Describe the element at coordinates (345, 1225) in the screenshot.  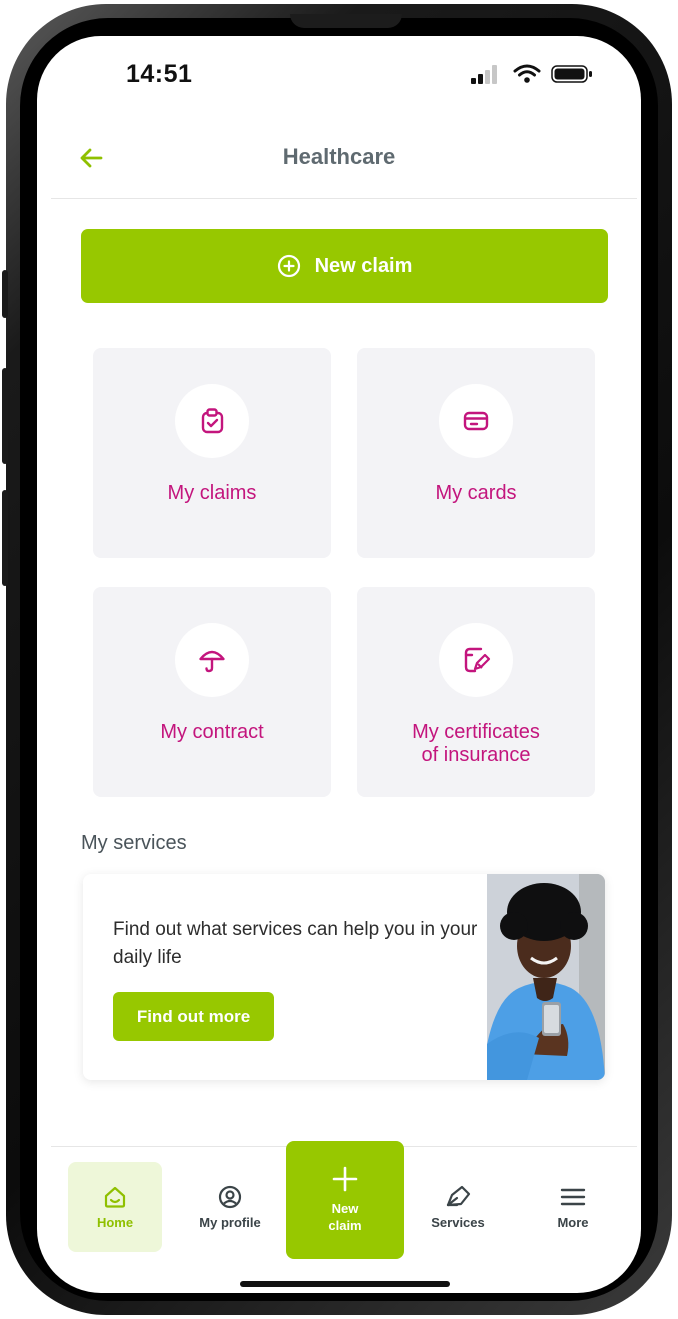
I see `nav-label-line2: claim` at that location.